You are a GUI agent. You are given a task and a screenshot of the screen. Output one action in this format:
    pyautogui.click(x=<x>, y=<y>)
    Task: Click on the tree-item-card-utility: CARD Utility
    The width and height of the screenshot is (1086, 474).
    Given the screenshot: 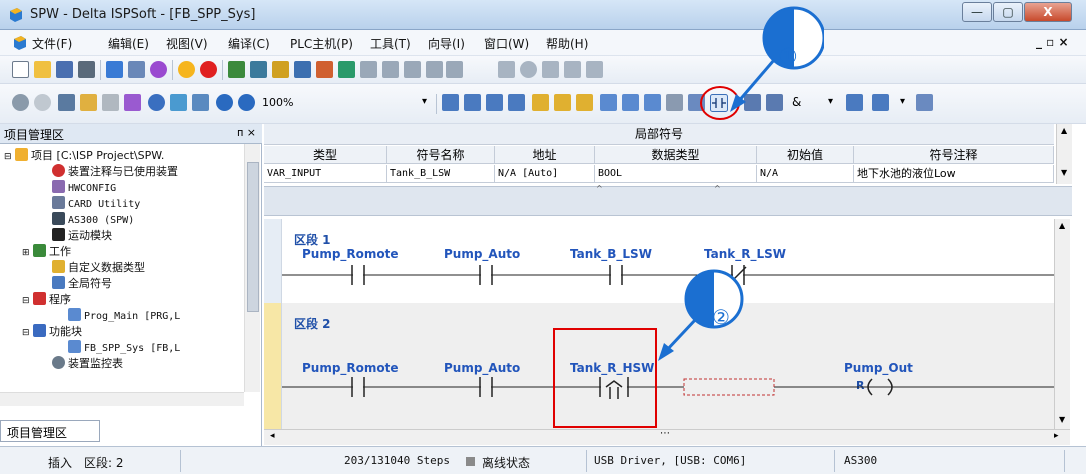 What is the action you would take?
    pyautogui.click(x=96, y=204)
    